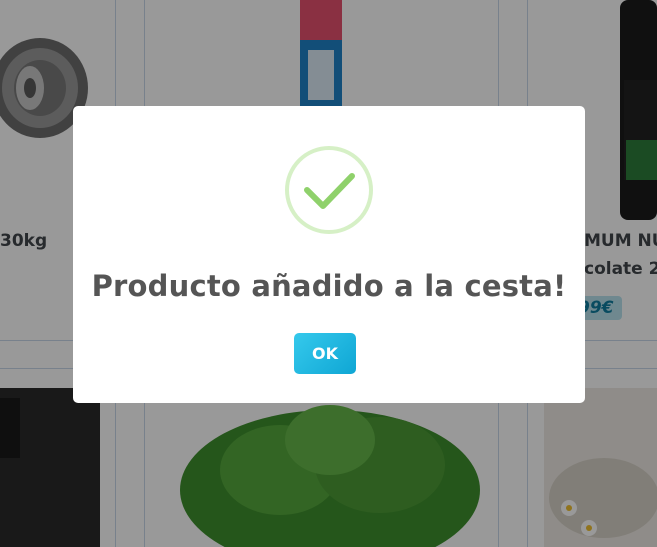 The image size is (657, 547). Describe the element at coordinates (325, 353) in the screenshot. I see `ok-button: OK` at that location.